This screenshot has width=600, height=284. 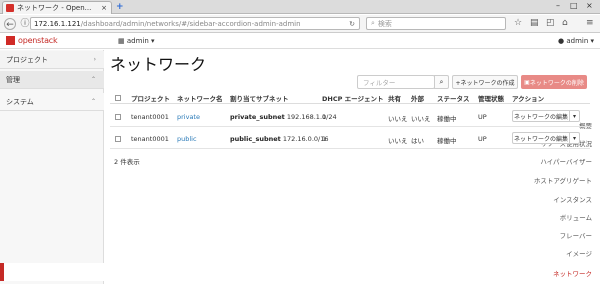 What do you see at coordinates (188, 117) in the screenshot?
I see `cell-network-link: private` at bounding box center [188, 117].